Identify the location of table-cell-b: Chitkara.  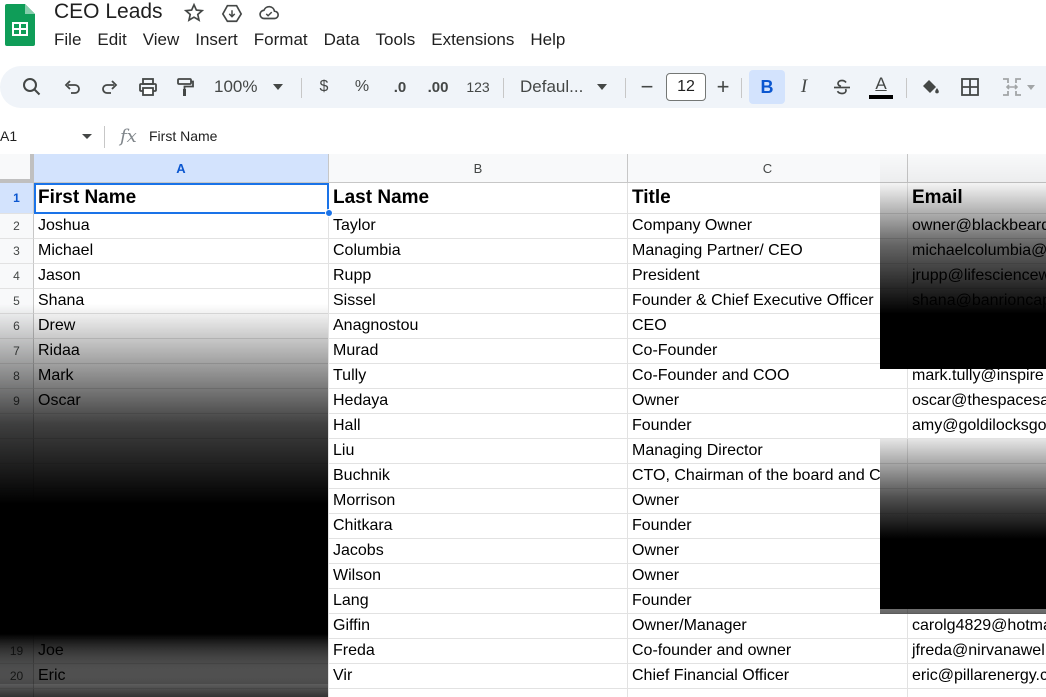
(478, 526).